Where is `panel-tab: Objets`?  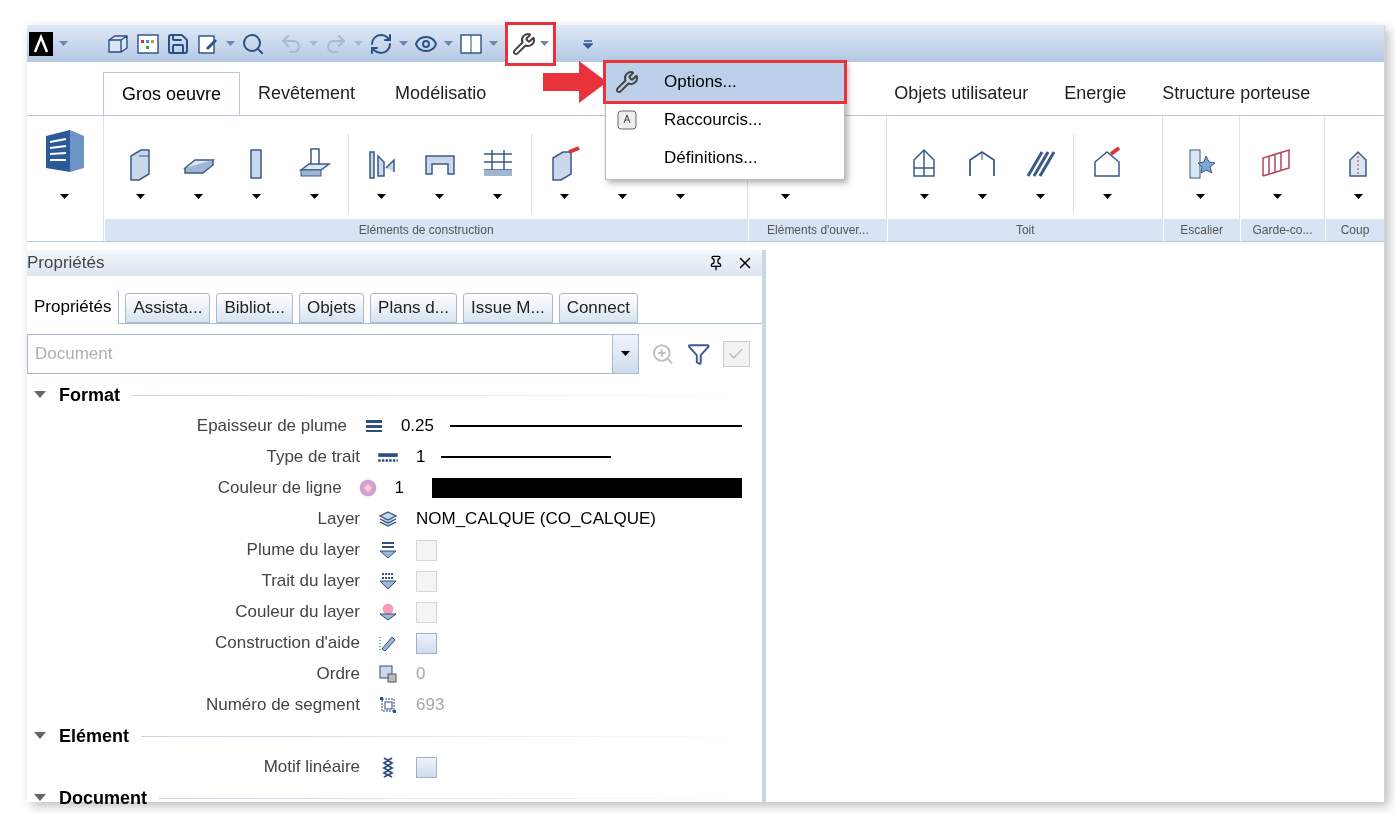
panel-tab: Objets is located at coordinates (331, 307).